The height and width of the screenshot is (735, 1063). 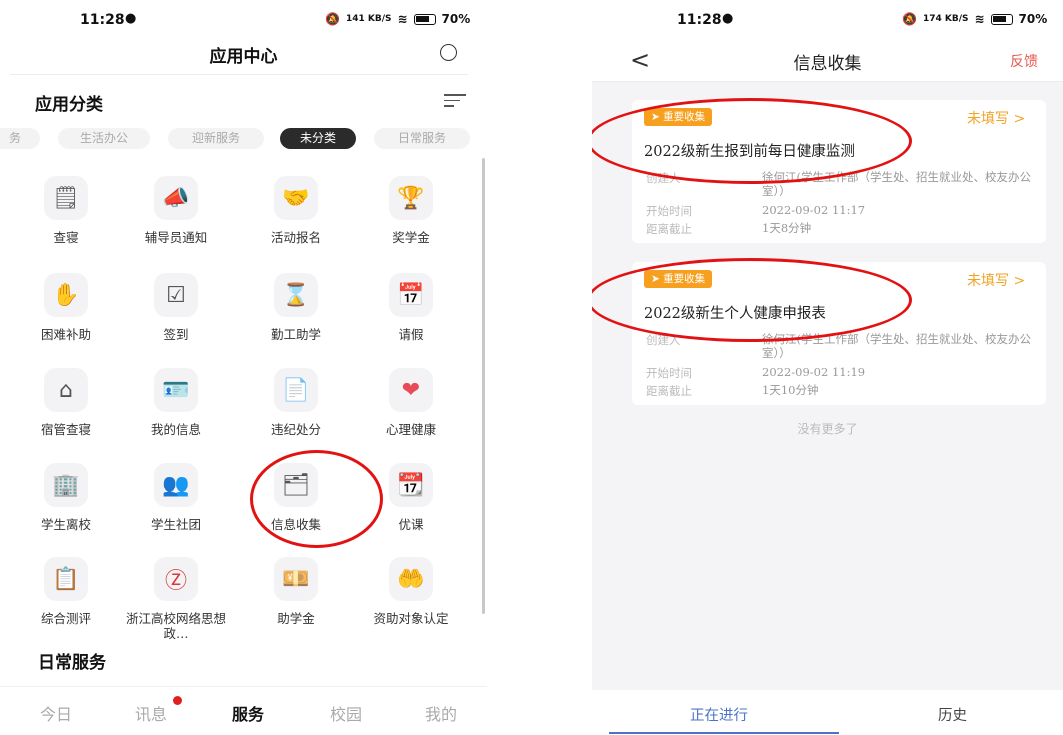 What do you see at coordinates (175, 429) in the screenshot?
I see `app-label: 我的信息` at bounding box center [175, 429].